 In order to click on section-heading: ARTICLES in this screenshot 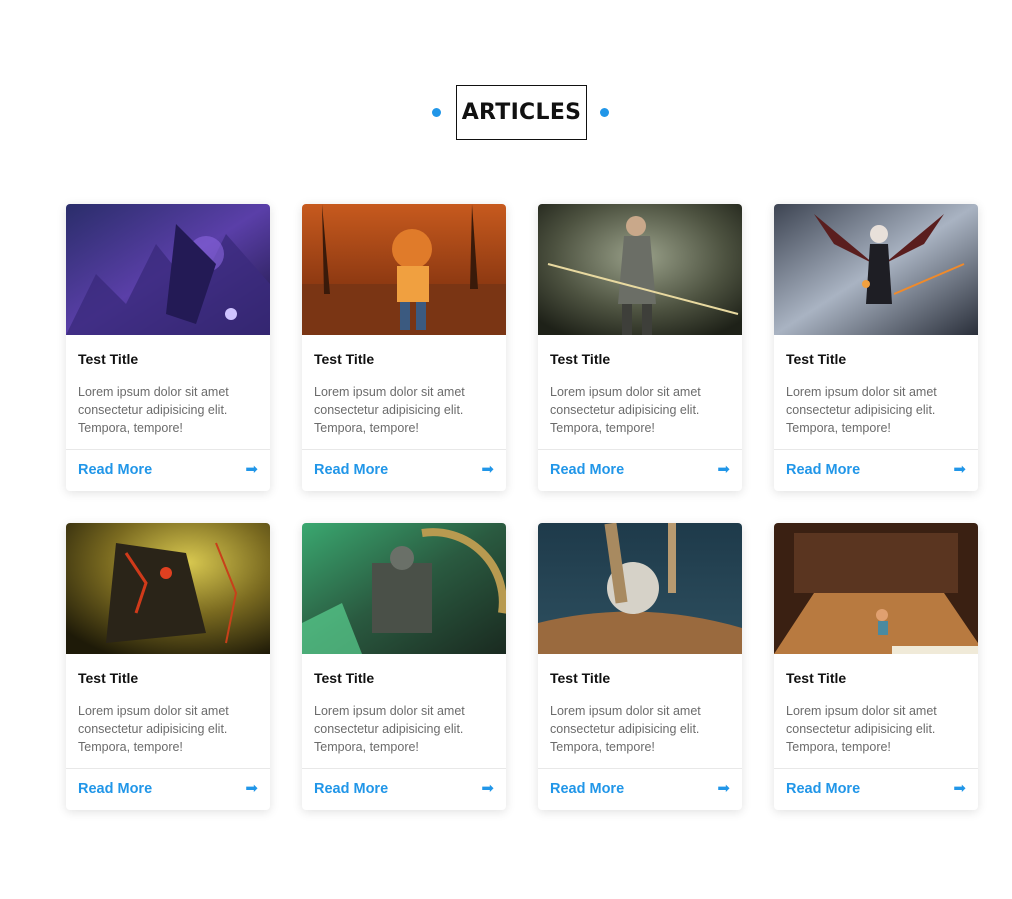, I will do `click(506, 112)`.